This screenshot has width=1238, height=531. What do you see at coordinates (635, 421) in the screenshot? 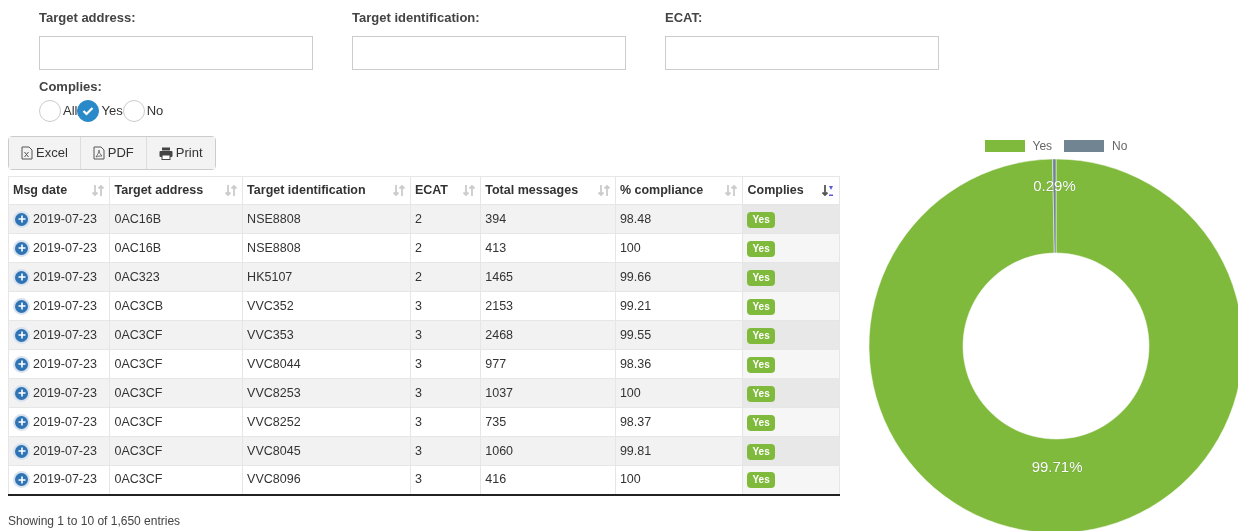
I see `table-cell: 98.37` at bounding box center [635, 421].